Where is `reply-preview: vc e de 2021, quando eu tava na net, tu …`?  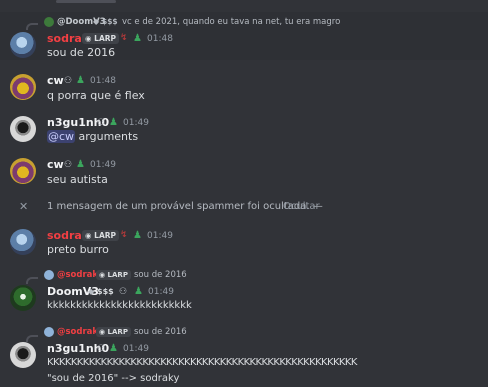
reply-preview: vc e de 2021, quando eu tava na net, tu … is located at coordinates (231, 22).